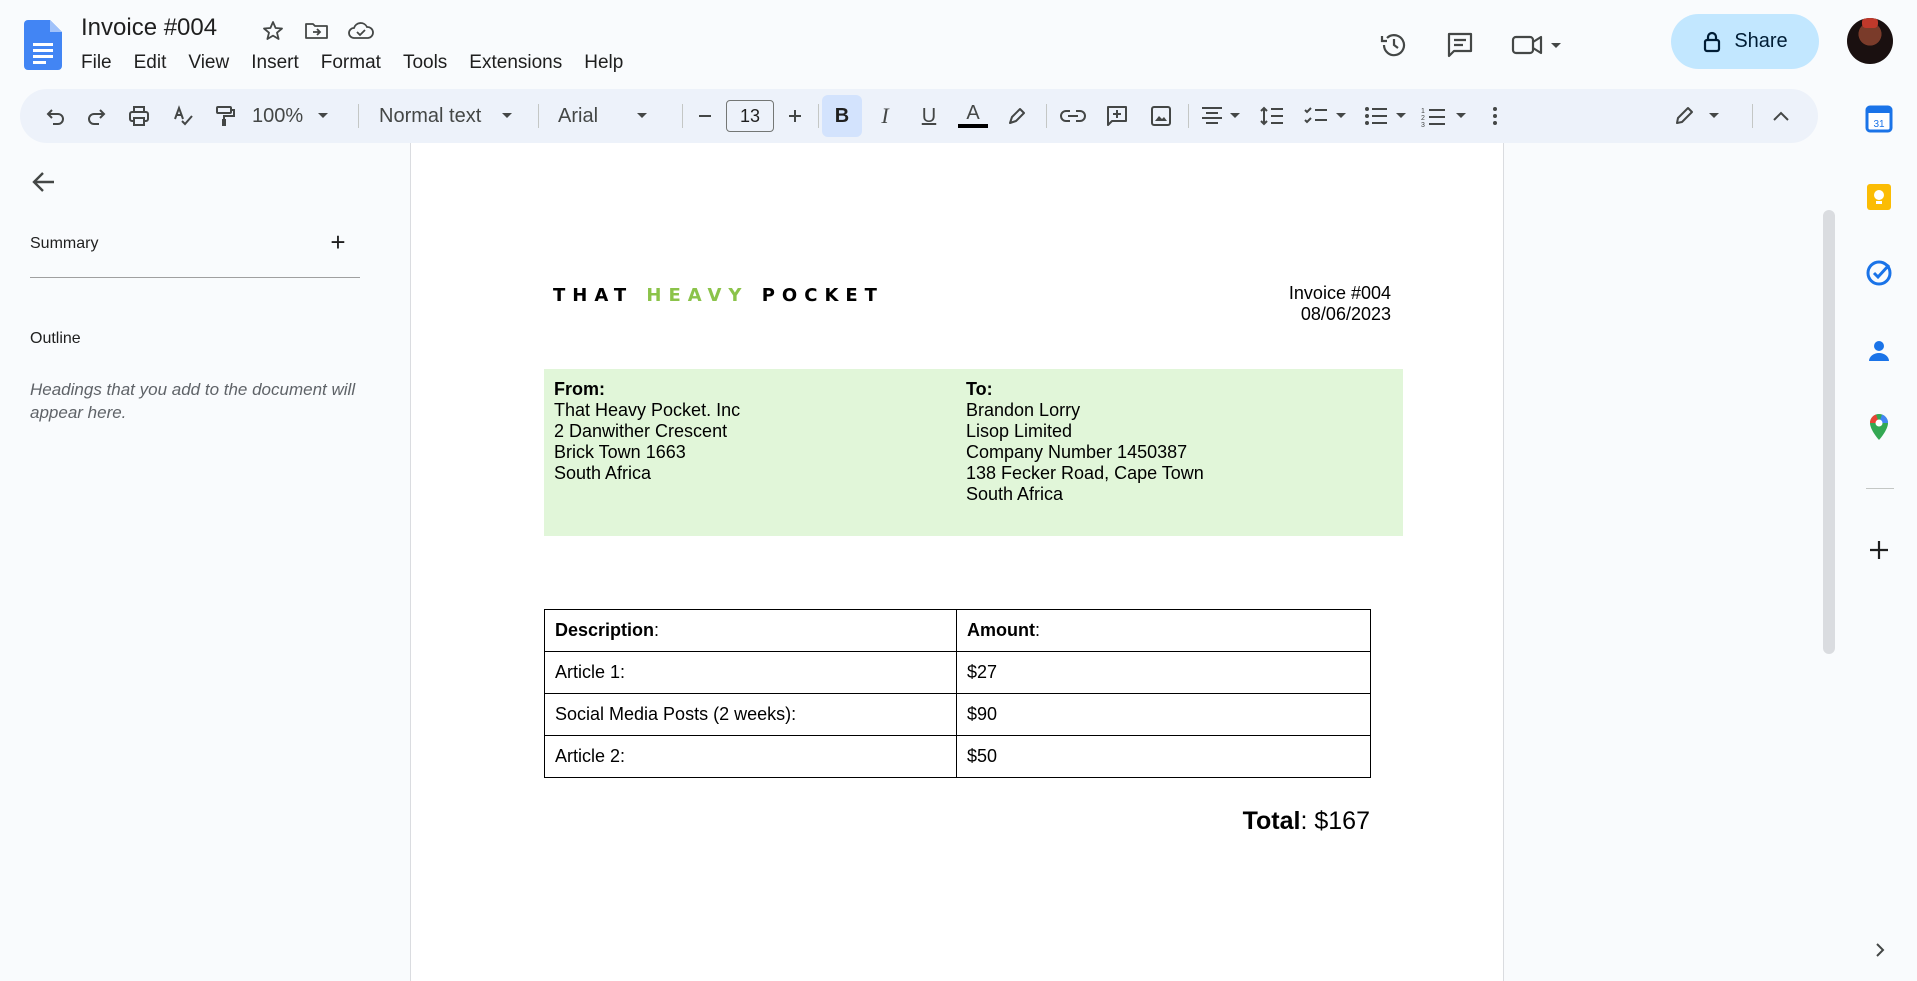 This screenshot has width=1917, height=981. I want to click on move-to-folder-icon, so click(317, 31).